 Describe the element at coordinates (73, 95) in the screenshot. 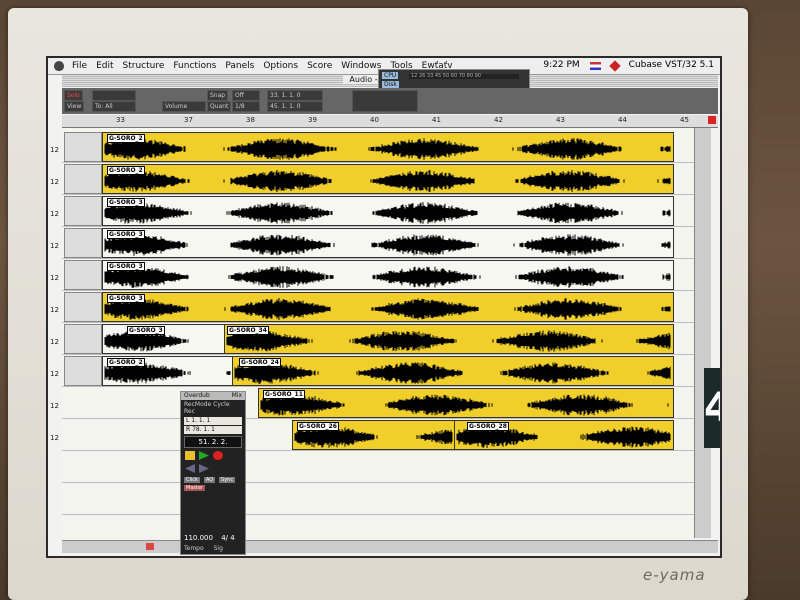

I see `solo-button: Solo` at that location.